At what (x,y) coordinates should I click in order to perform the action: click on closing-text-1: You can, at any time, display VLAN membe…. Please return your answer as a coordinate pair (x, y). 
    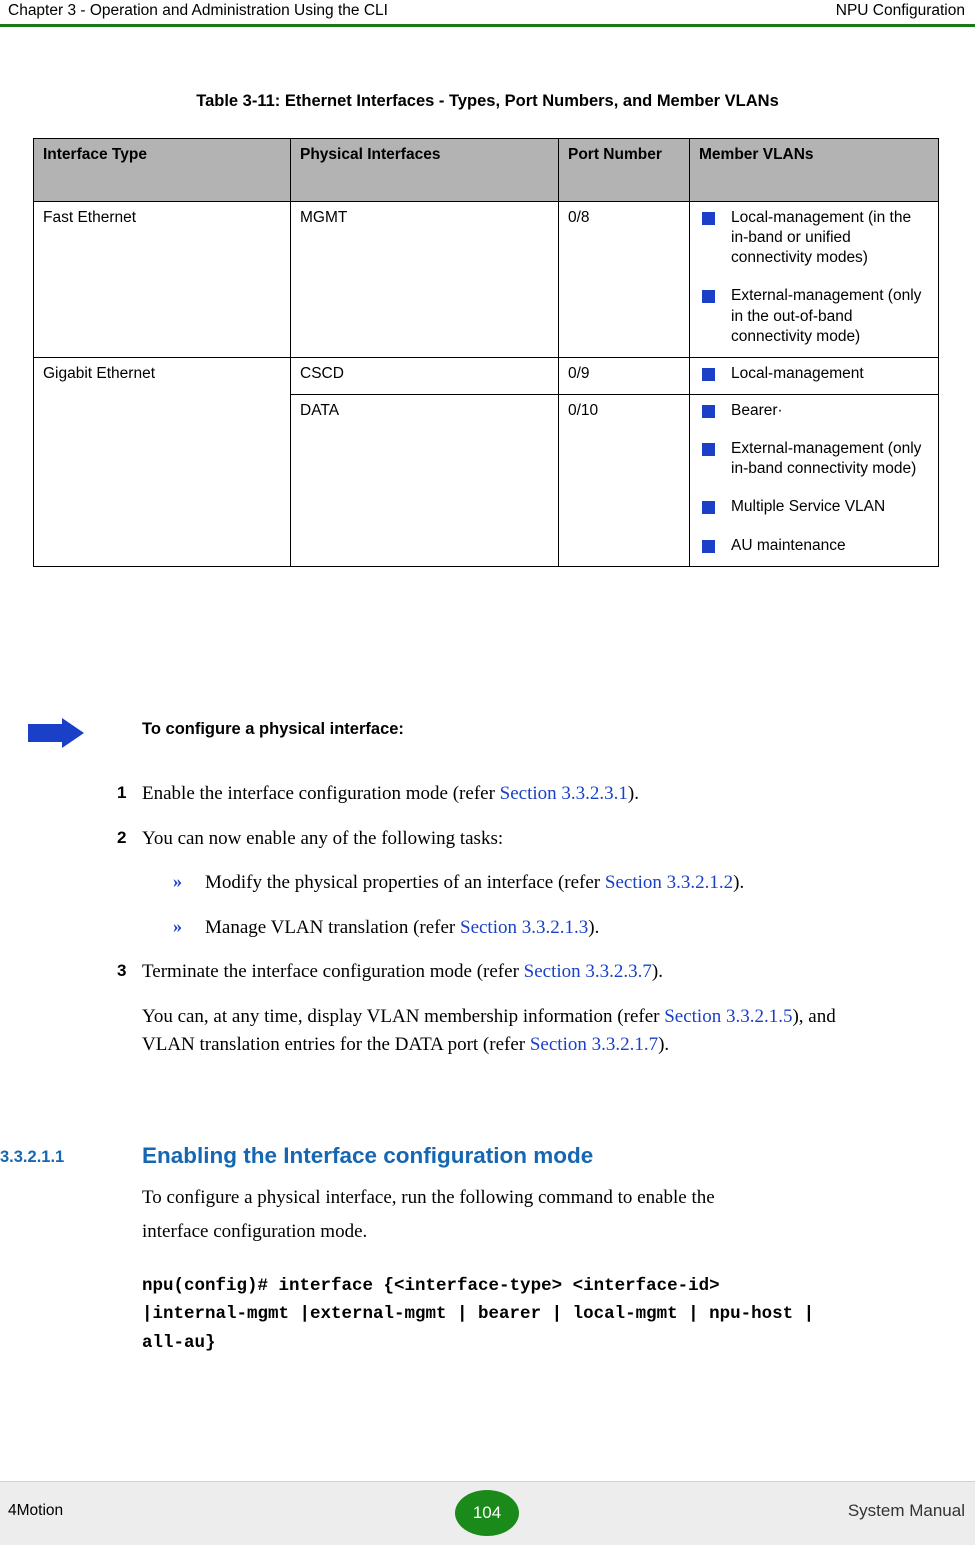
    Looking at the image, I should click on (403, 1016).